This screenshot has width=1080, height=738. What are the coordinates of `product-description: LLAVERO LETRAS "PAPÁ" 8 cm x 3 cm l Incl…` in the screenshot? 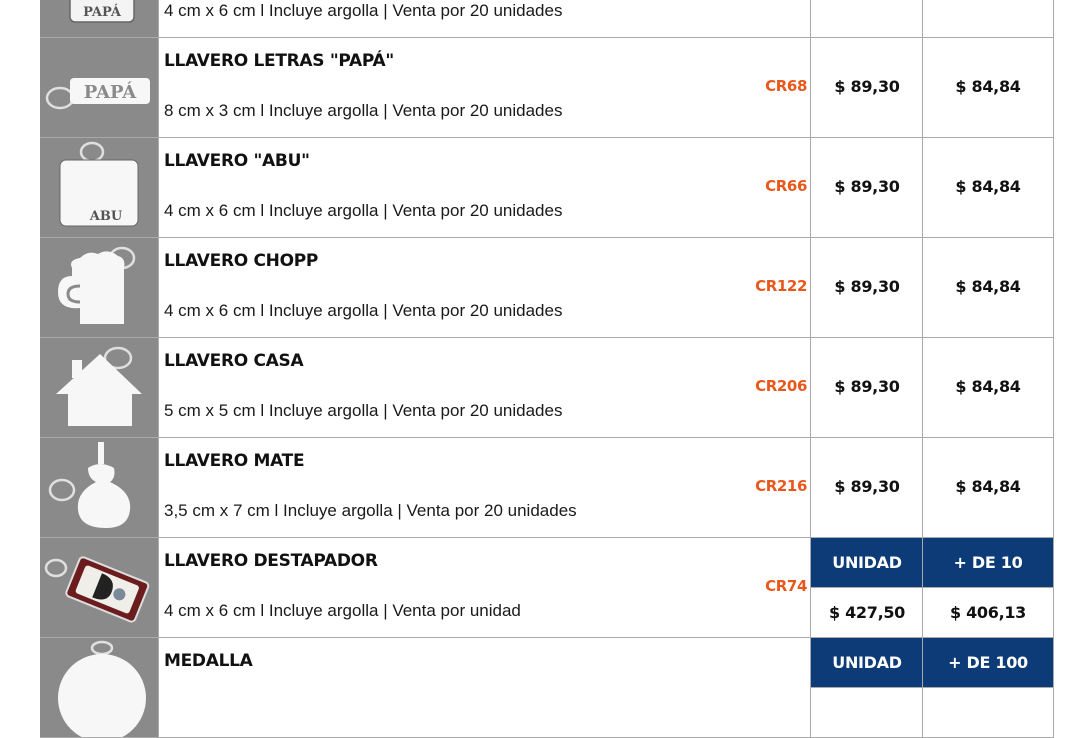 It's located at (484, 87).